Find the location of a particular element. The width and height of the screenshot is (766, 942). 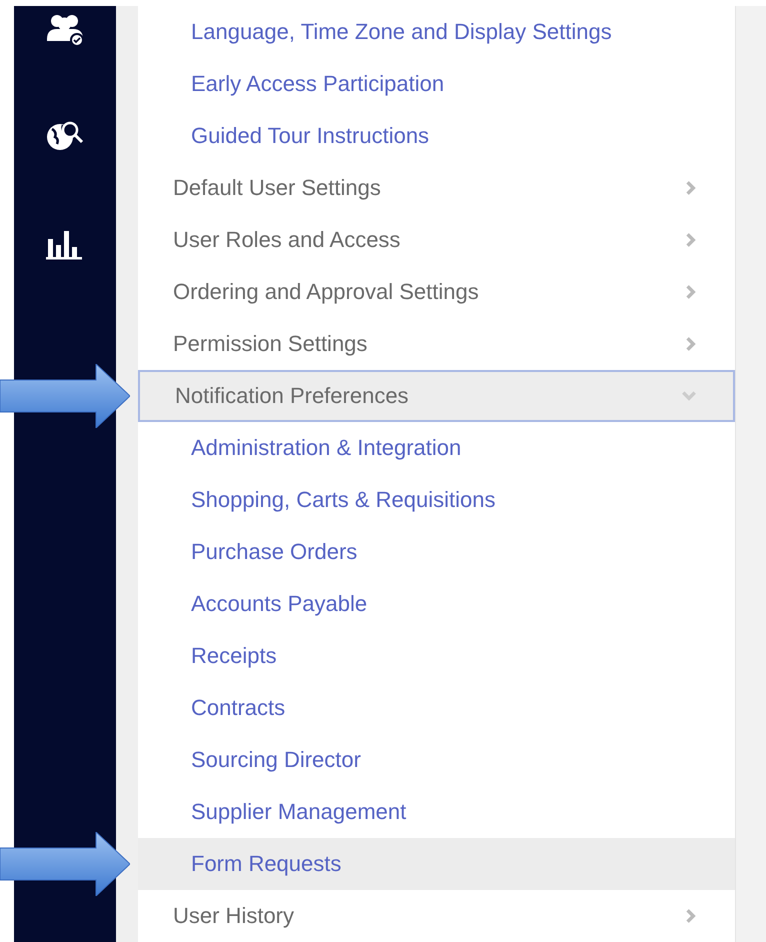

submenu-link: Language, Time Zone and Display Settings is located at coordinates (436, 32).